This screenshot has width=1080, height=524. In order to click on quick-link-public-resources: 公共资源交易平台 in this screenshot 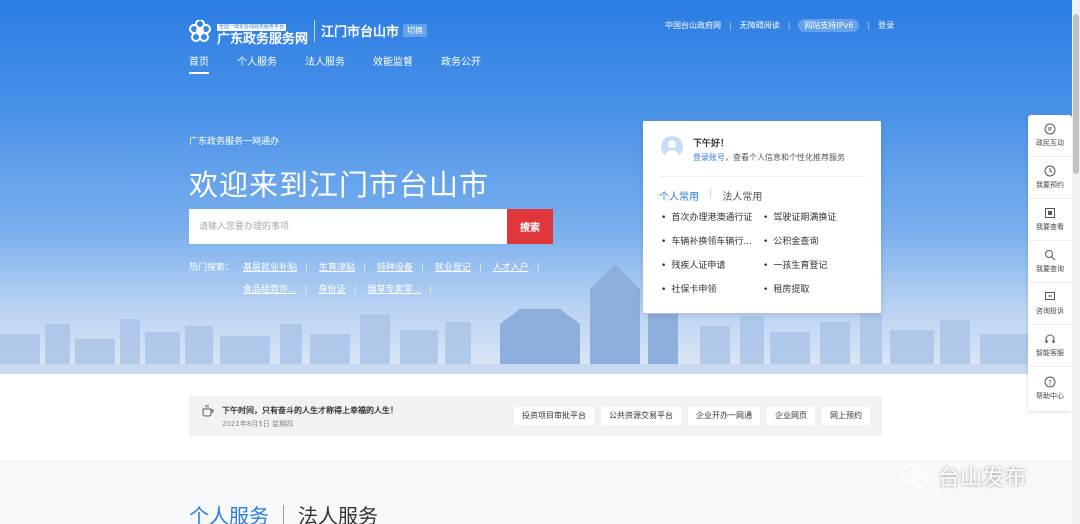, I will do `click(641, 416)`.